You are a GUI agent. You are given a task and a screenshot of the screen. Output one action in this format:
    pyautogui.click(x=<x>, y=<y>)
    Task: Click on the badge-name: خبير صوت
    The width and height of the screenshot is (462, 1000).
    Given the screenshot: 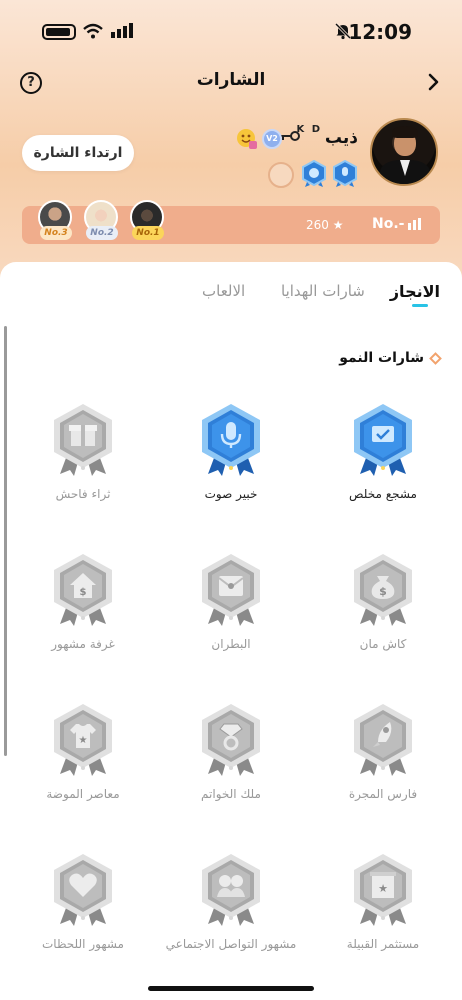 What is the action you would take?
    pyautogui.click(x=231, y=494)
    